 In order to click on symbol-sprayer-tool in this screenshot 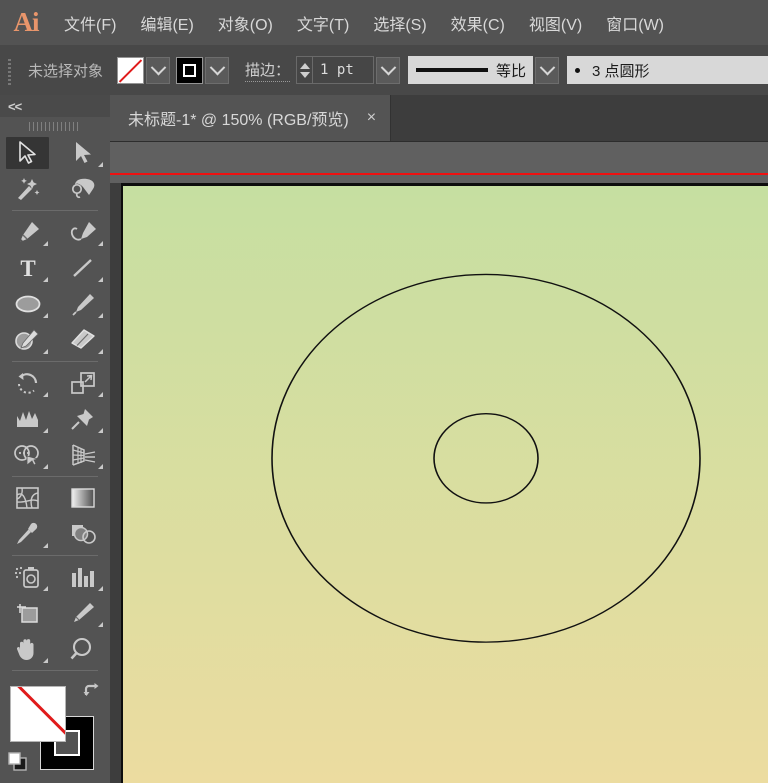, I will do `click(27, 577)`.